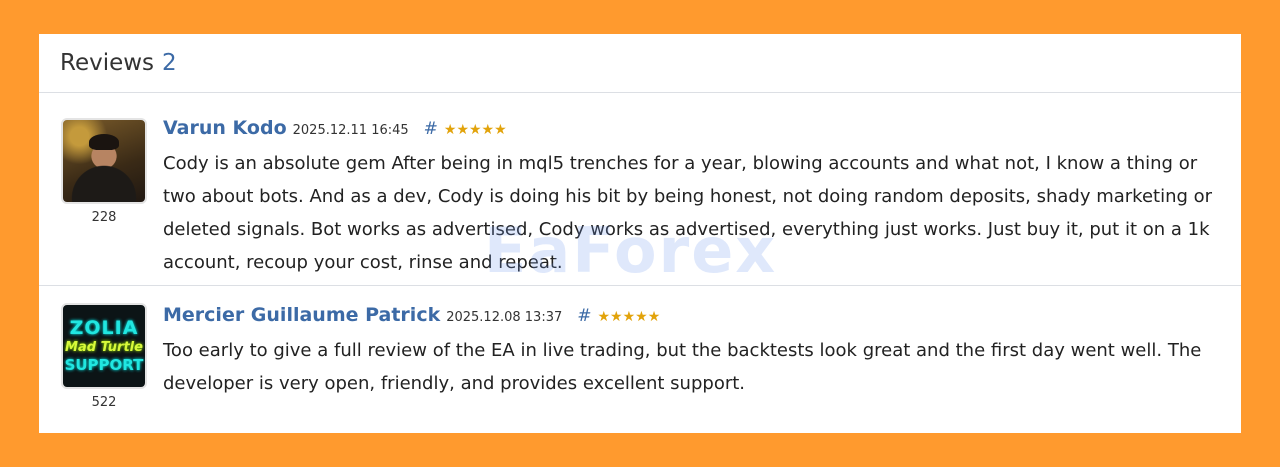 Image resolution: width=1280 pixels, height=467 pixels. What do you see at coordinates (104, 217) in the screenshot?
I see `reviewer-rank: 228` at bounding box center [104, 217].